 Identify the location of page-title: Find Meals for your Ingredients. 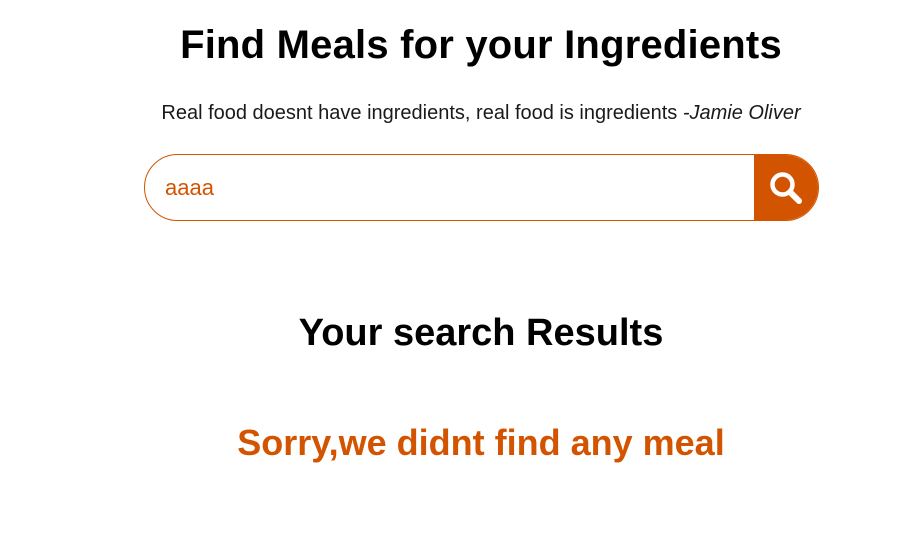
(481, 45).